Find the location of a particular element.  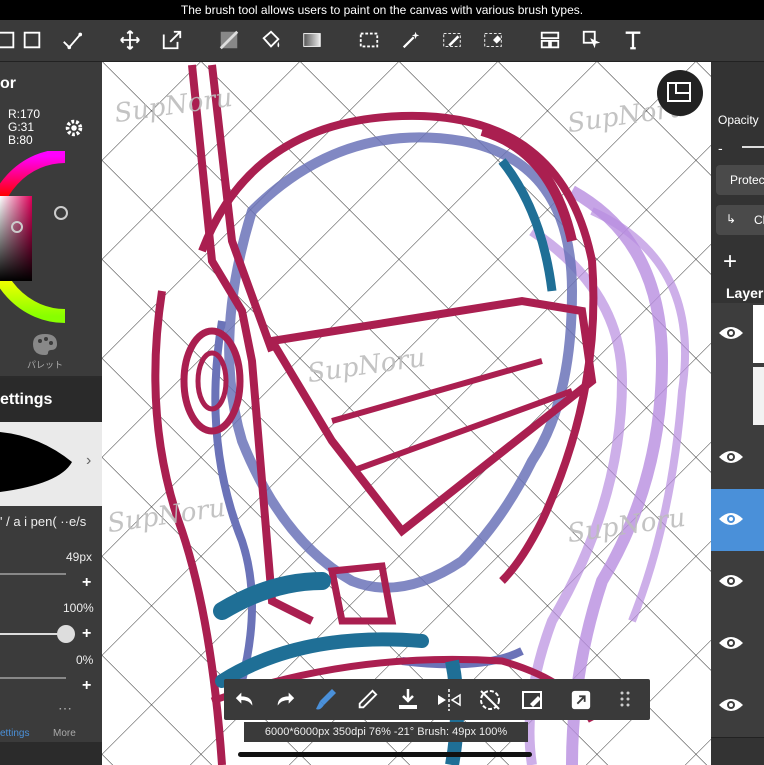

correction-icon is located at coordinates (72, 40).